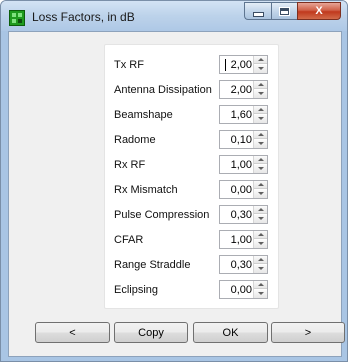 This screenshot has height=362, width=348. Describe the element at coordinates (191, 140) in the screenshot. I see `factor-row-radome: Radome 0,10` at that location.